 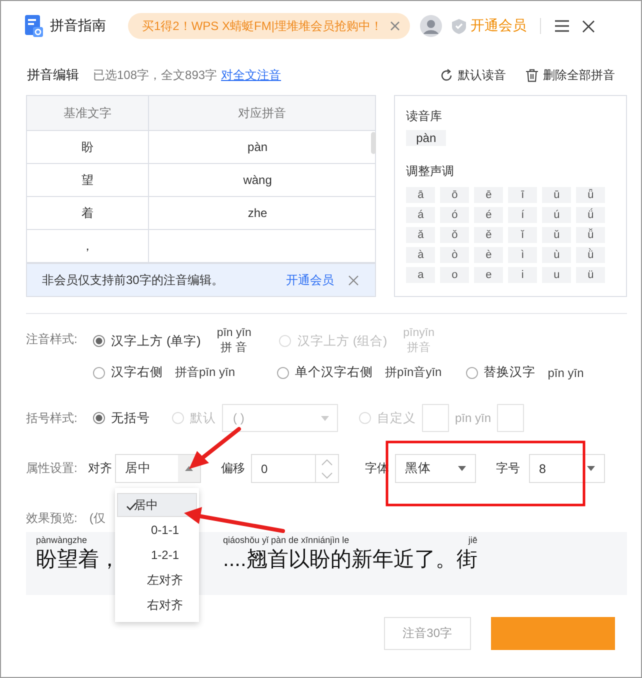 What do you see at coordinates (455, 255) in the screenshot?
I see `tone-button: ò` at bounding box center [455, 255].